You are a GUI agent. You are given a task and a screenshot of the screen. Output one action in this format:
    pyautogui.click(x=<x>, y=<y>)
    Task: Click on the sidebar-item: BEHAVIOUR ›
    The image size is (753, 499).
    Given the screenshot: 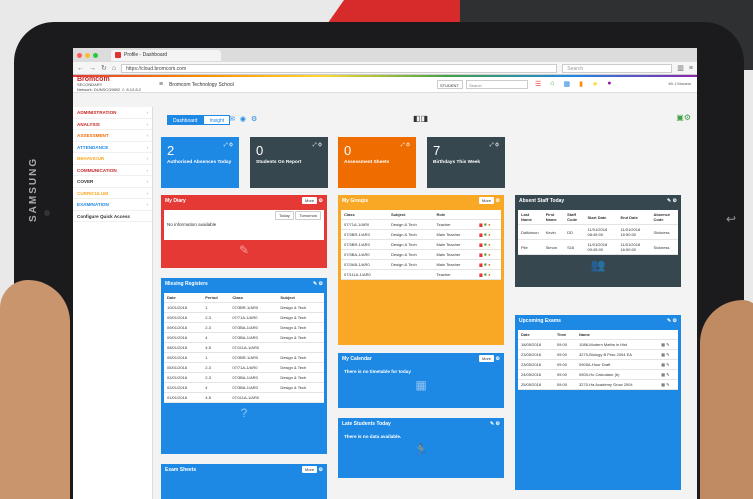 What is the action you would take?
    pyautogui.click(x=112, y=159)
    